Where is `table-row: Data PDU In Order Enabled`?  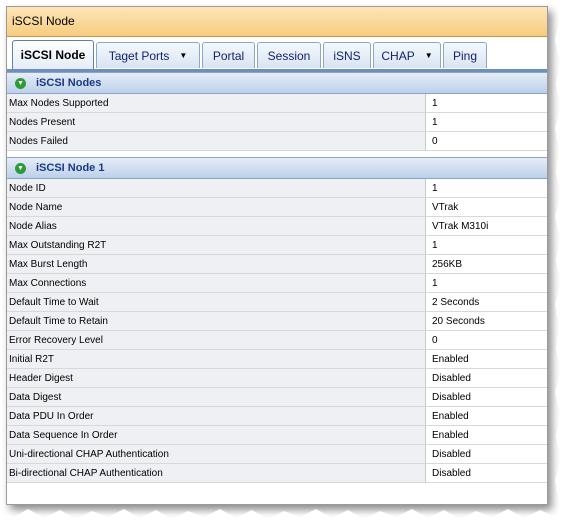
table-row: Data PDU In Order Enabled is located at coordinates (277, 416).